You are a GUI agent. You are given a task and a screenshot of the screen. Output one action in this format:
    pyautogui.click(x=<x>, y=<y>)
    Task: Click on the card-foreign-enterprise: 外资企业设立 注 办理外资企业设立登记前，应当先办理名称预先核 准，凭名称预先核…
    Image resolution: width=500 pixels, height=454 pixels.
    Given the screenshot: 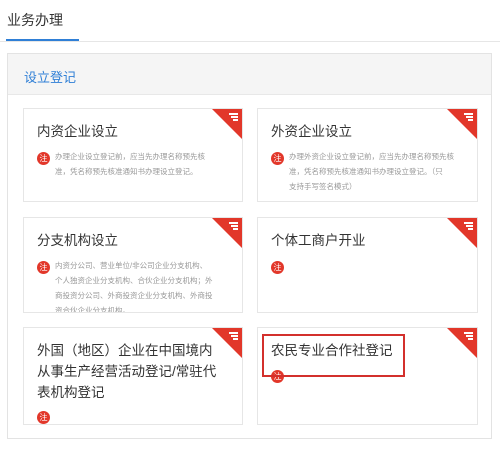 What is the action you would take?
    pyautogui.click(x=367, y=155)
    